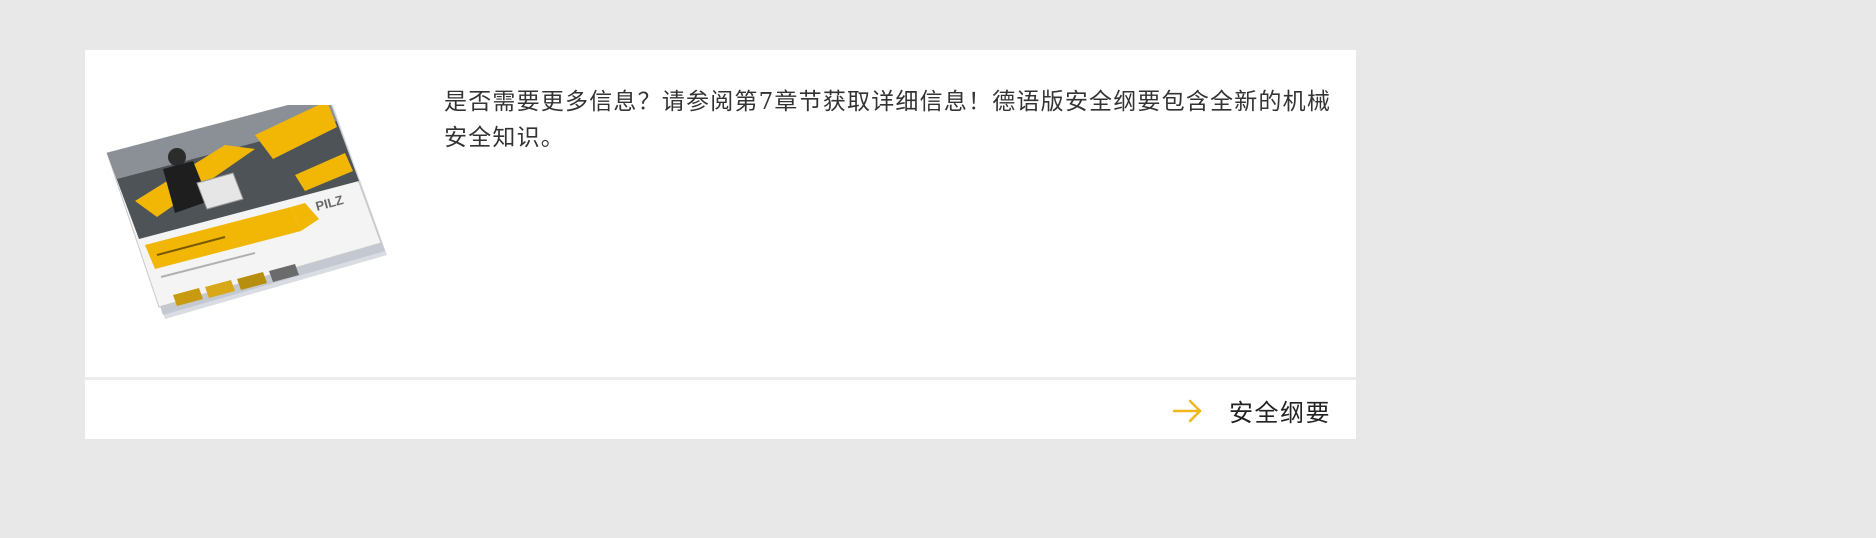 The image size is (1876, 538). What do you see at coordinates (246, 212) in the screenshot?
I see `safety-compendium-book-image: PILZ` at bounding box center [246, 212].